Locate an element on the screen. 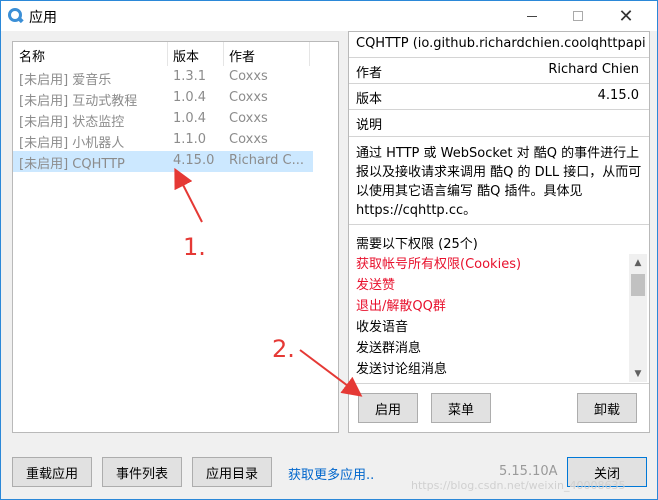 Image resolution: width=658 pixels, height=500 pixels. permissions-scrollbar: ▲ ▼ is located at coordinates (638, 318).